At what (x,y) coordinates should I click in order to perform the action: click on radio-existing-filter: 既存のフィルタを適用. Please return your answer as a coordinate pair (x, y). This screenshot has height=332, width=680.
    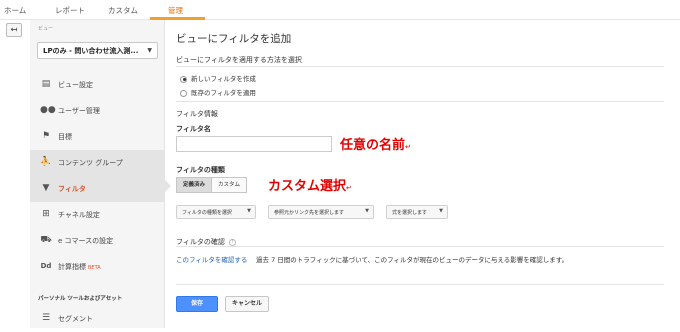
    Looking at the image, I should click on (218, 92).